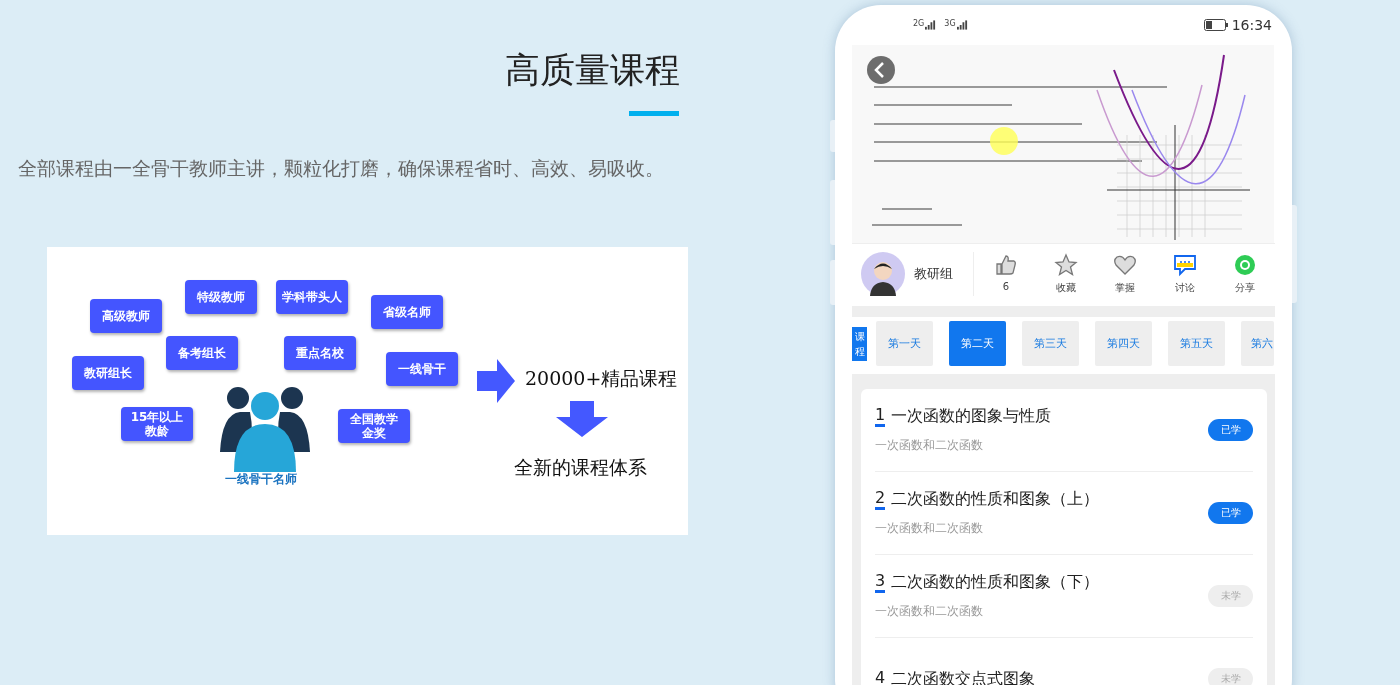 The height and width of the screenshot is (685, 1400). What do you see at coordinates (880, 499) in the screenshot?
I see `lesson-number: 2` at bounding box center [880, 499].